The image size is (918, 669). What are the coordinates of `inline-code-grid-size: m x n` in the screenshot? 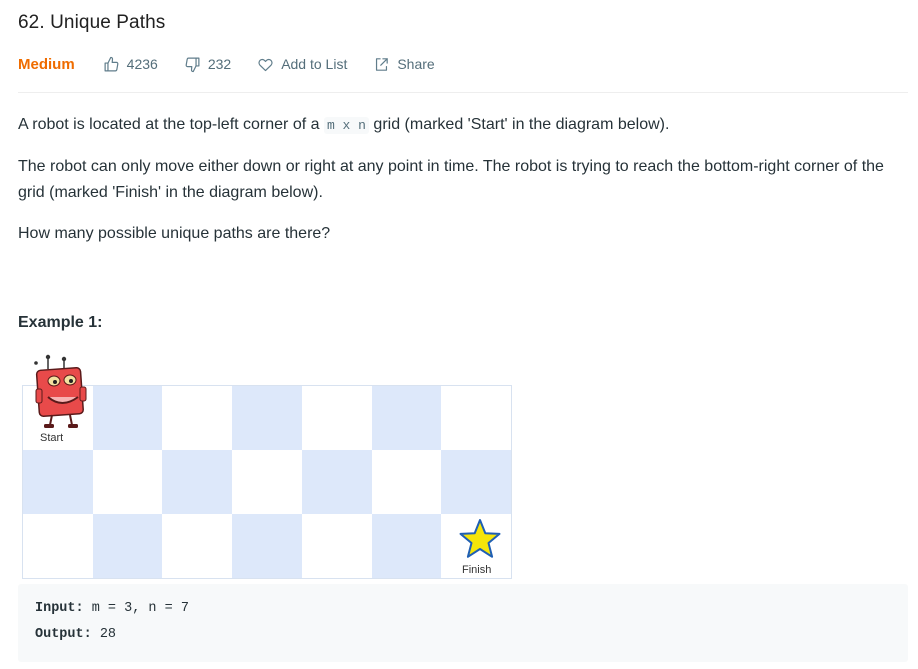 It's located at (346, 125).